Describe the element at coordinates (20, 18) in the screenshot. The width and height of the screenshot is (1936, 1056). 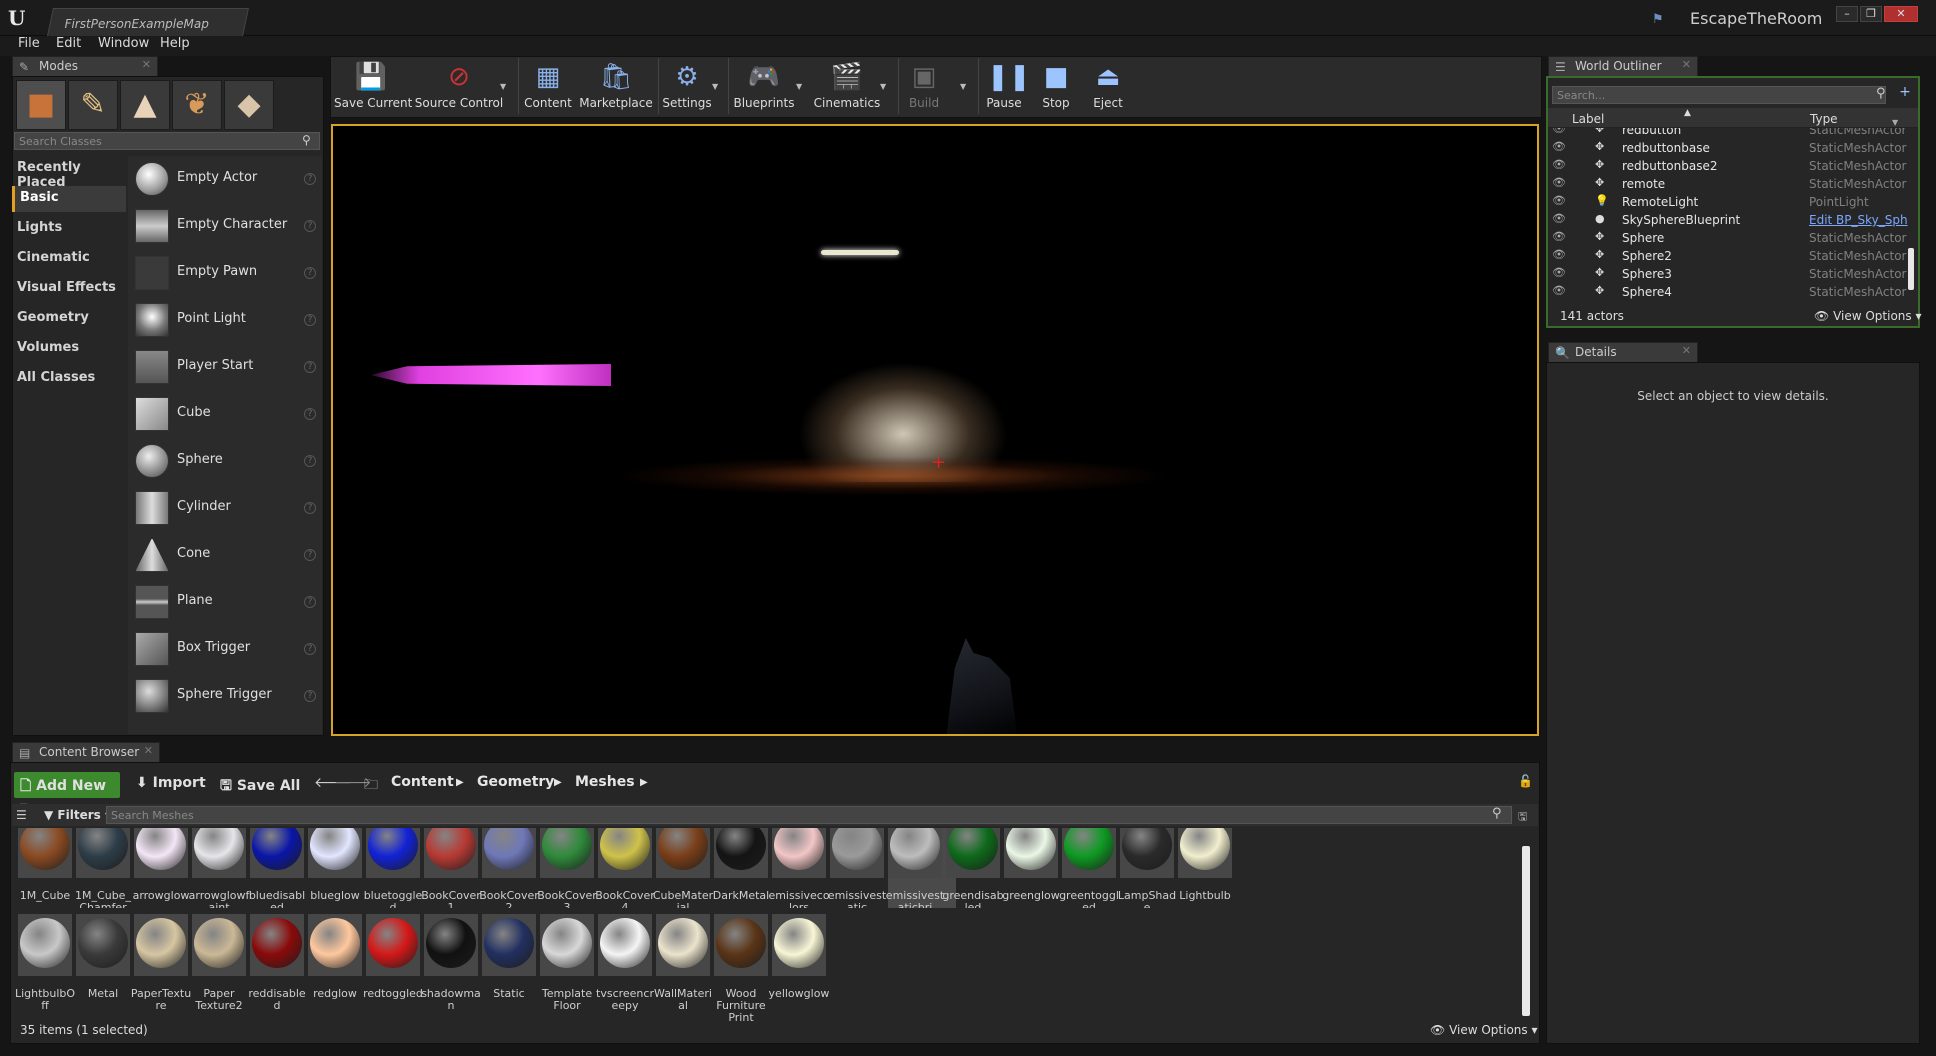
I see `unreal-logo-icon: U` at that location.